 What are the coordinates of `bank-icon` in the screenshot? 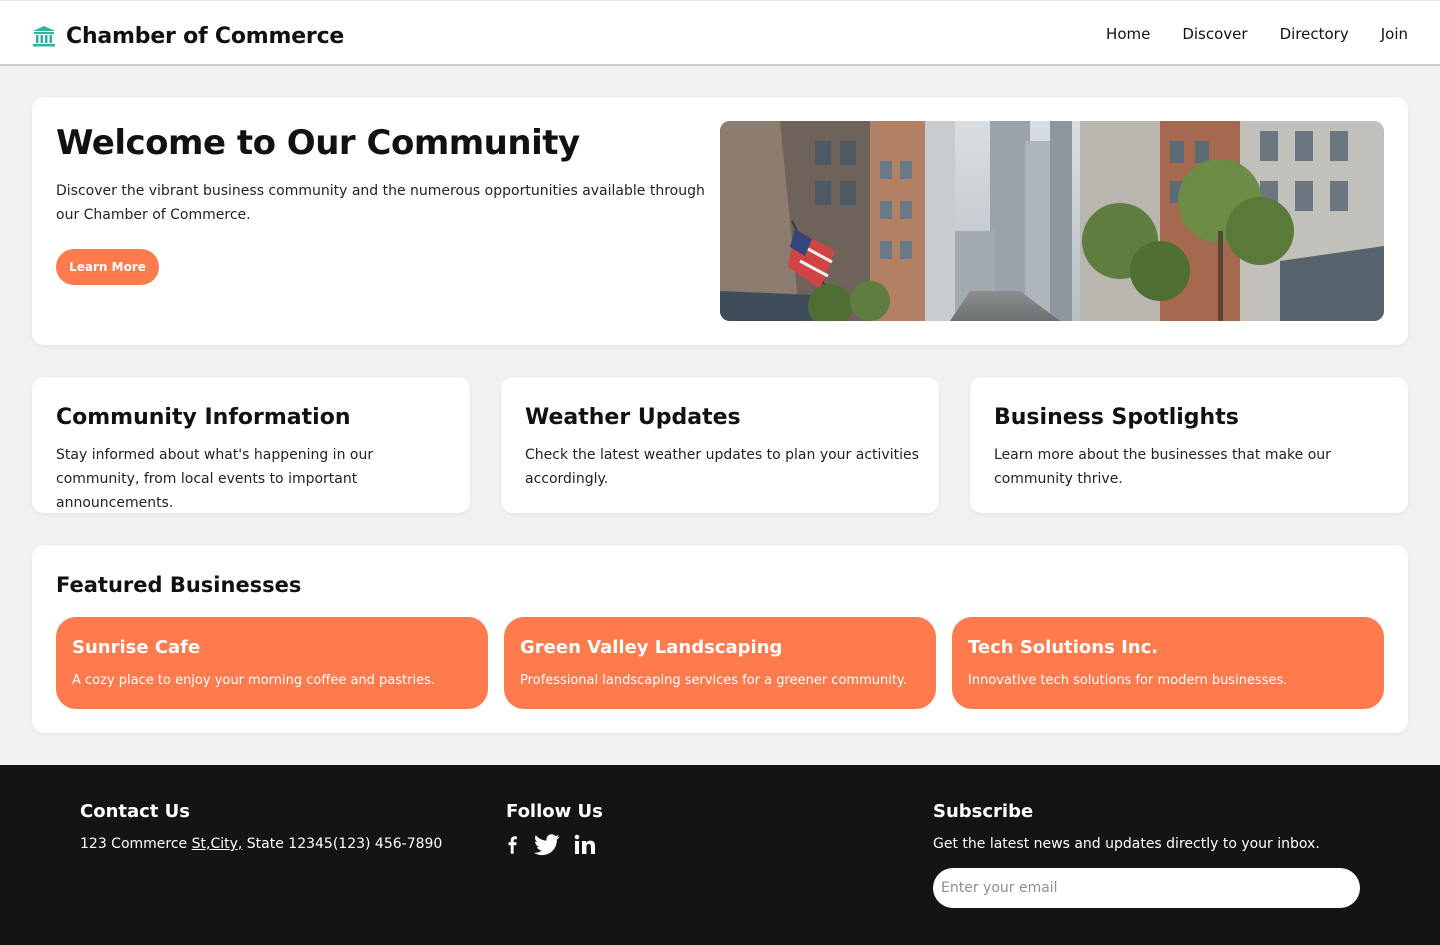 It's located at (44, 36).